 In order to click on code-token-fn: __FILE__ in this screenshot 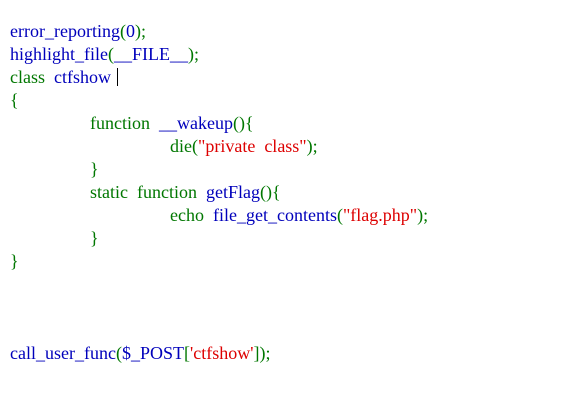, I will do `click(151, 54)`.